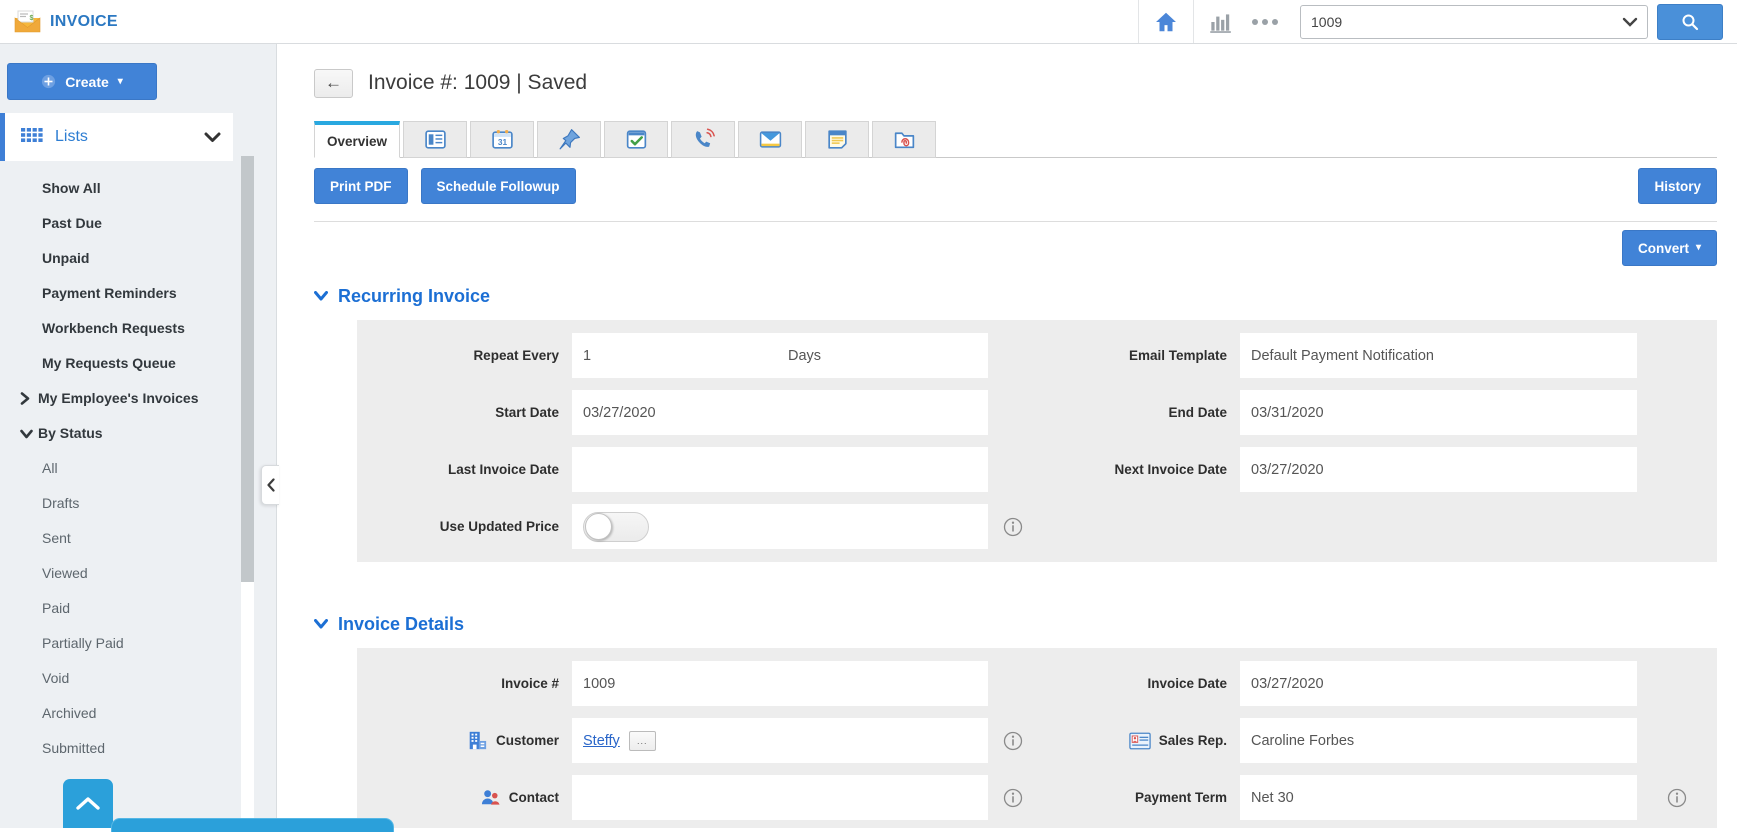 This screenshot has width=1737, height=838. Describe the element at coordinates (804, 356) in the screenshot. I see `repeat-every-unit-dropdown: Days` at that location.